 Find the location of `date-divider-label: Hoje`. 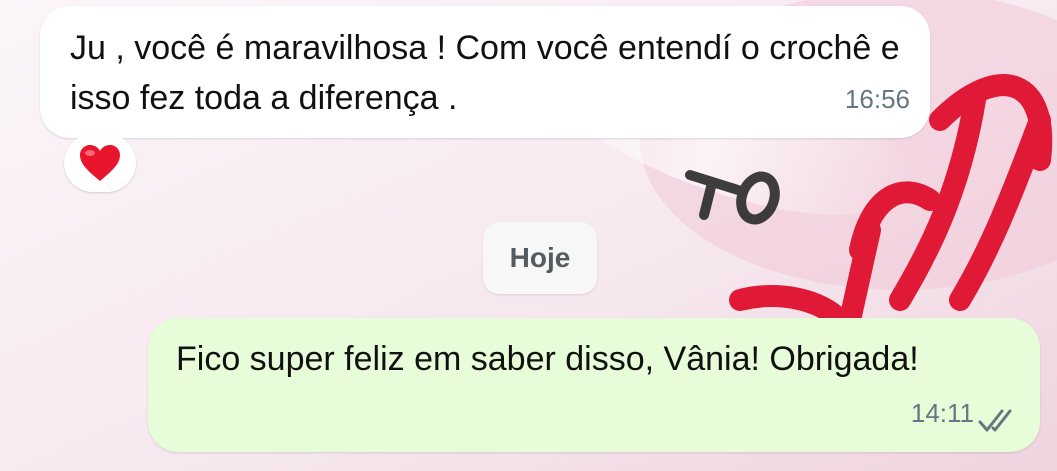

date-divider-label: Hoje is located at coordinates (540, 257).